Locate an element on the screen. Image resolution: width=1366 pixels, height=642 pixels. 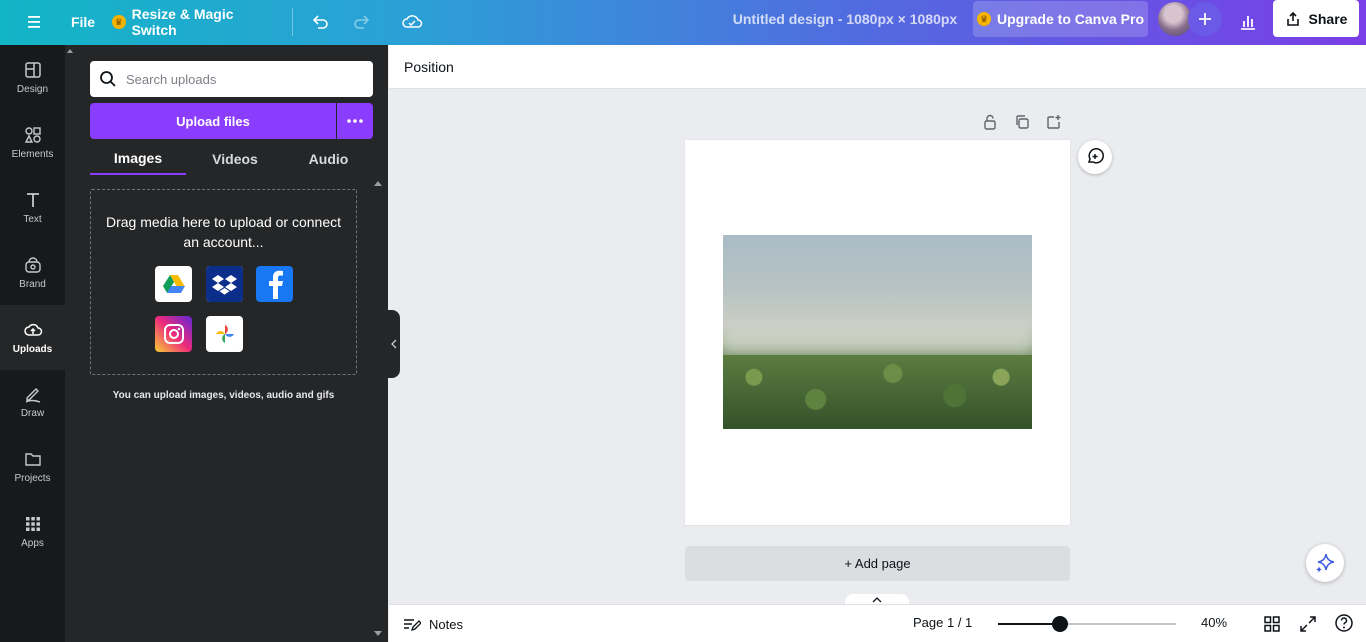
duplicate-page-button is located at coordinates (1022, 122).